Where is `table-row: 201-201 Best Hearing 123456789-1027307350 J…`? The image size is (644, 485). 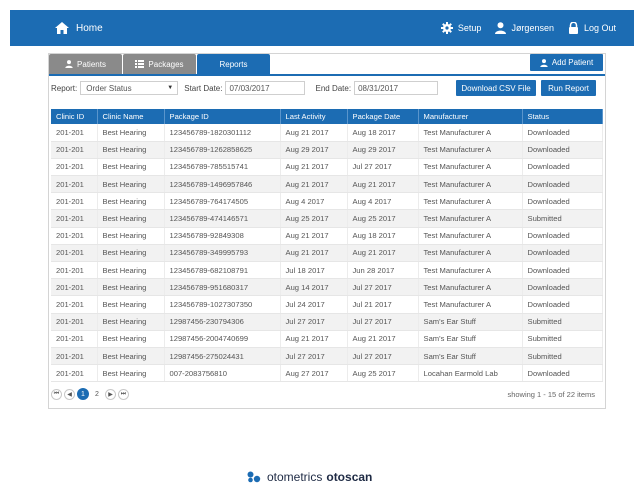
table-row: 201-201 Best Hearing 123456789-1027307350 J… is located at coordinates (327, 304).